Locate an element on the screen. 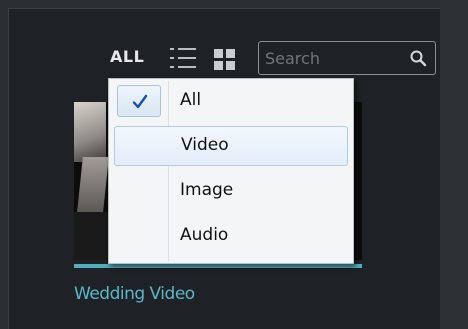  checkmark-icon is located at coordinates (140, 102).